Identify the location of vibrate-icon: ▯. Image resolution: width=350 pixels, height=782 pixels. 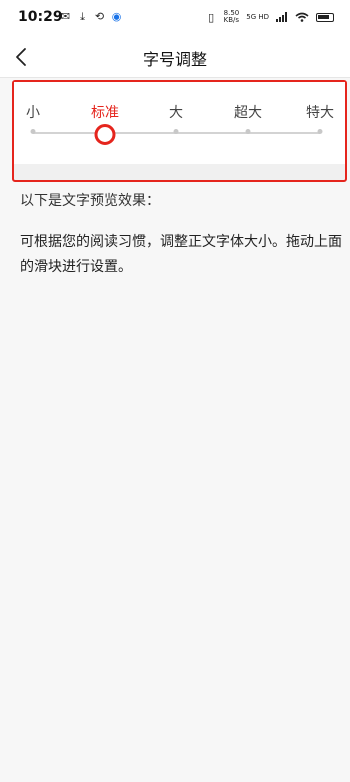
(211, 17).